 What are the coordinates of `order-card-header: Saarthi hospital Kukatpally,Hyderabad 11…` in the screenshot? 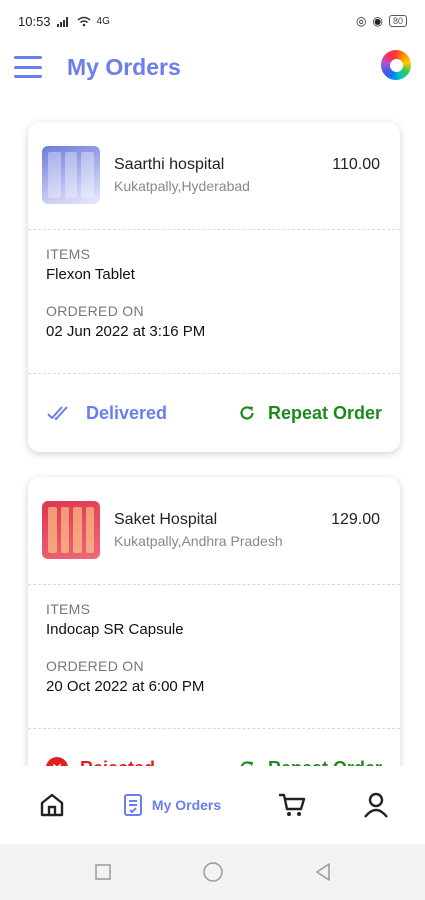 It's located at (214, 176).